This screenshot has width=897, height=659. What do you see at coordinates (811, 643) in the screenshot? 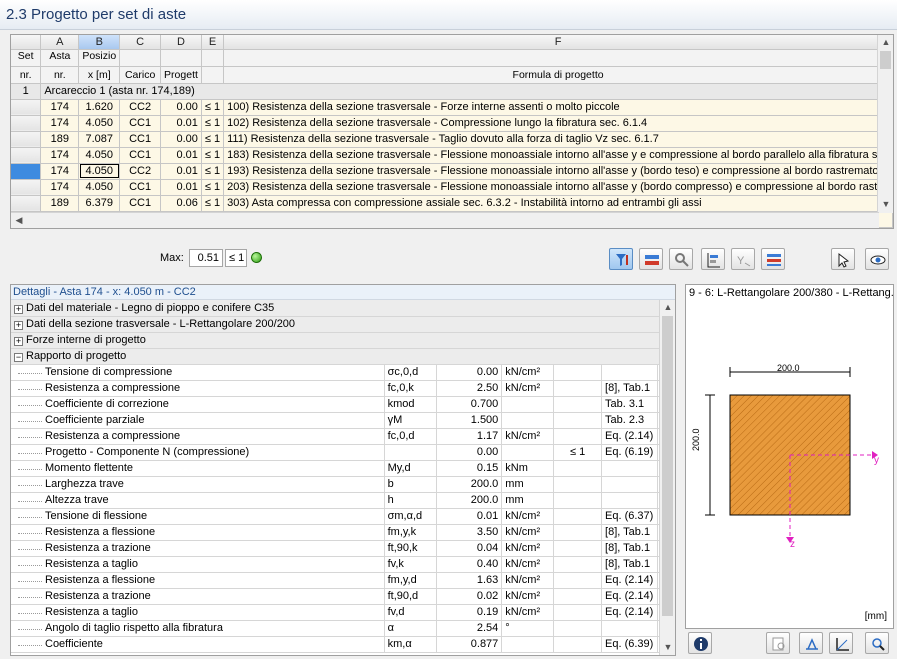
I see `section-icon` at bounding box center [811, 643].